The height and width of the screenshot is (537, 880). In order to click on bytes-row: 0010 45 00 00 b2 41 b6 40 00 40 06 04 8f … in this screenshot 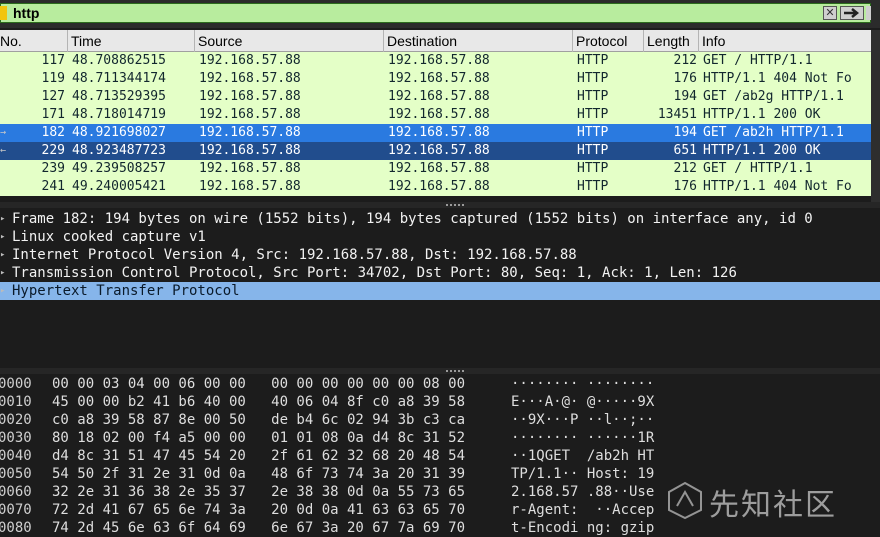, I will do `click(440, 402)`.